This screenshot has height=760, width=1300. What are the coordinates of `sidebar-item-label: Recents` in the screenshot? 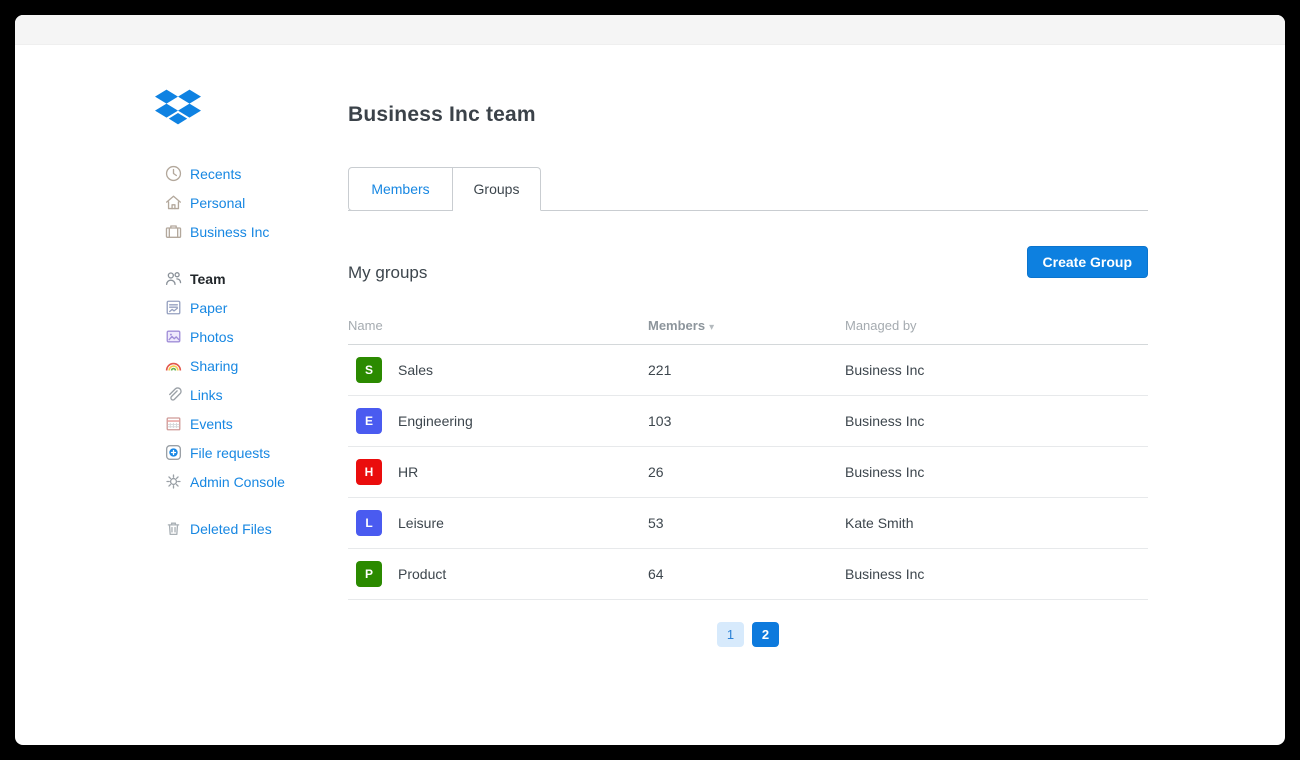 It's located at (216, 173).